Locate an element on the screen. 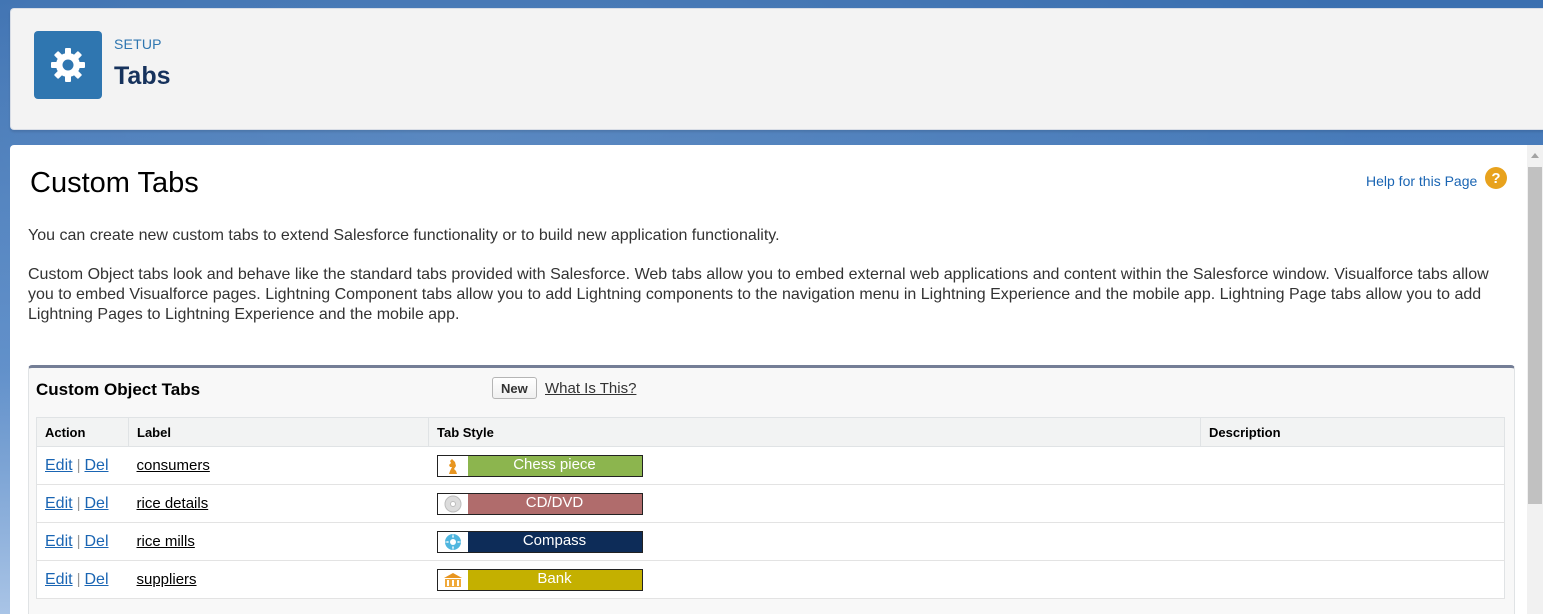 The image size is (1543, 614). label-link: rice details is located at coordinates (173, 503).